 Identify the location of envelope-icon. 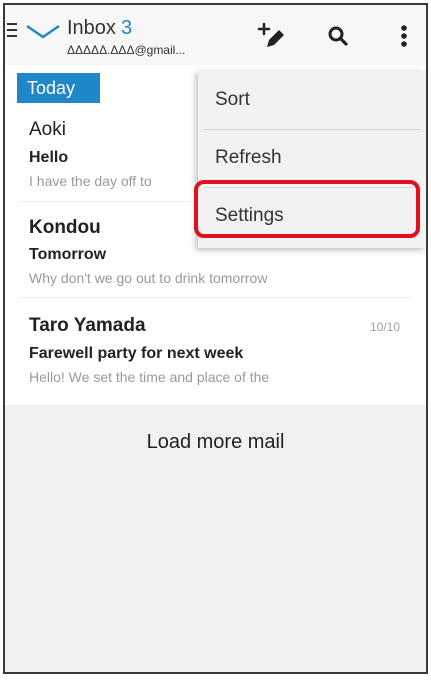
(43, 31).